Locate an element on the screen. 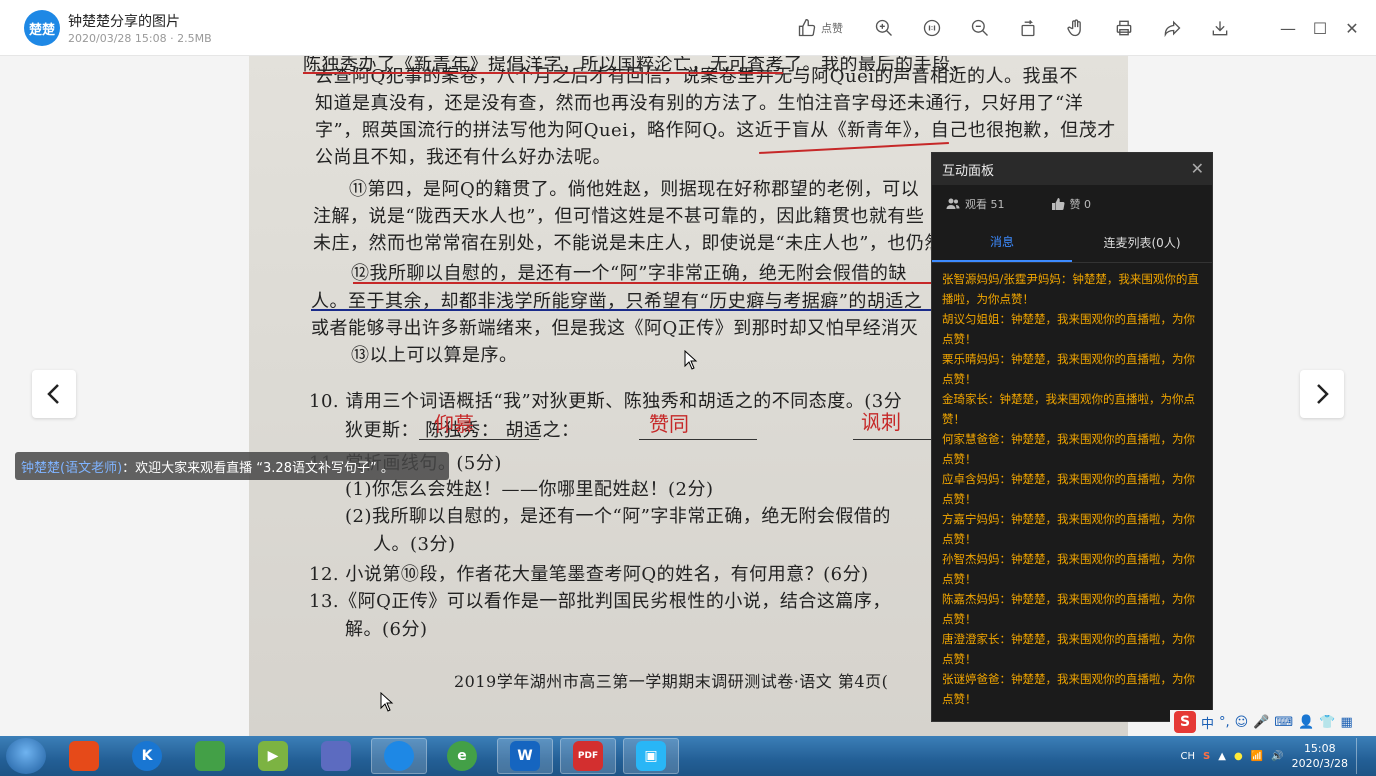 This screenshot has height=776, width=1376. taskbar-app: ▶ is located at coordinates (273, 756).